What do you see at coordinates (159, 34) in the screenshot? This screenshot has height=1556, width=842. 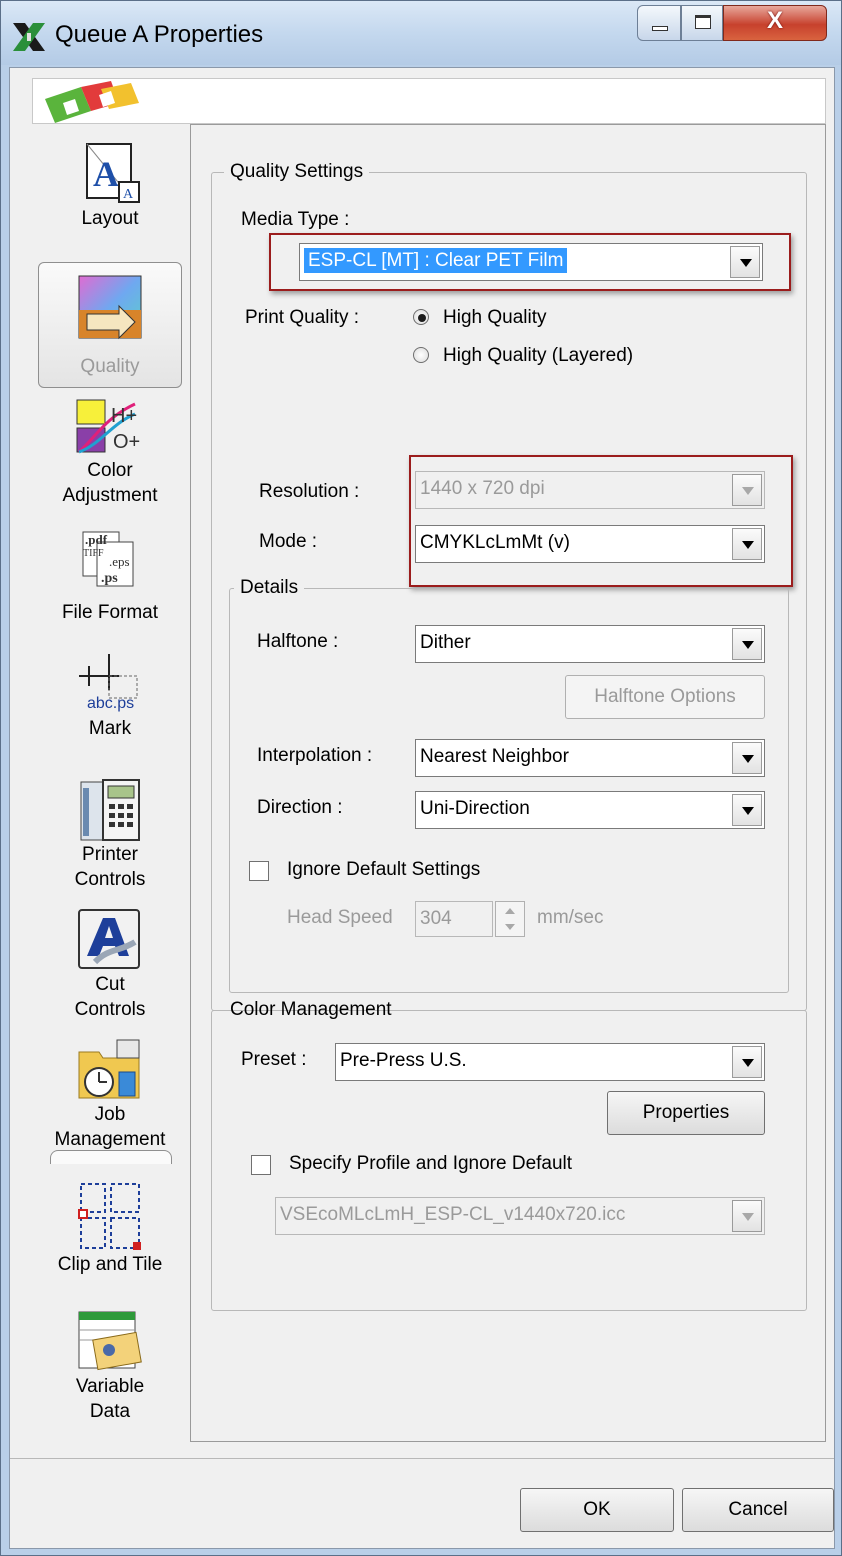 I see `window-title: Queue A Properties` at bounding box center [159, 34].